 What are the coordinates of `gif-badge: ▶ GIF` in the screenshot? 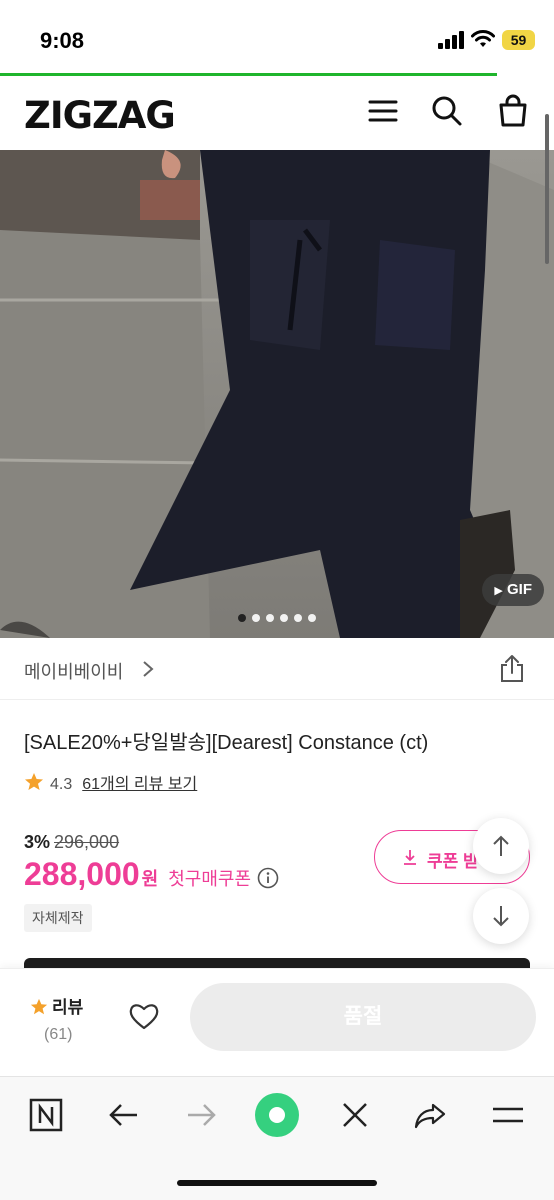 It's located at (513, 590).